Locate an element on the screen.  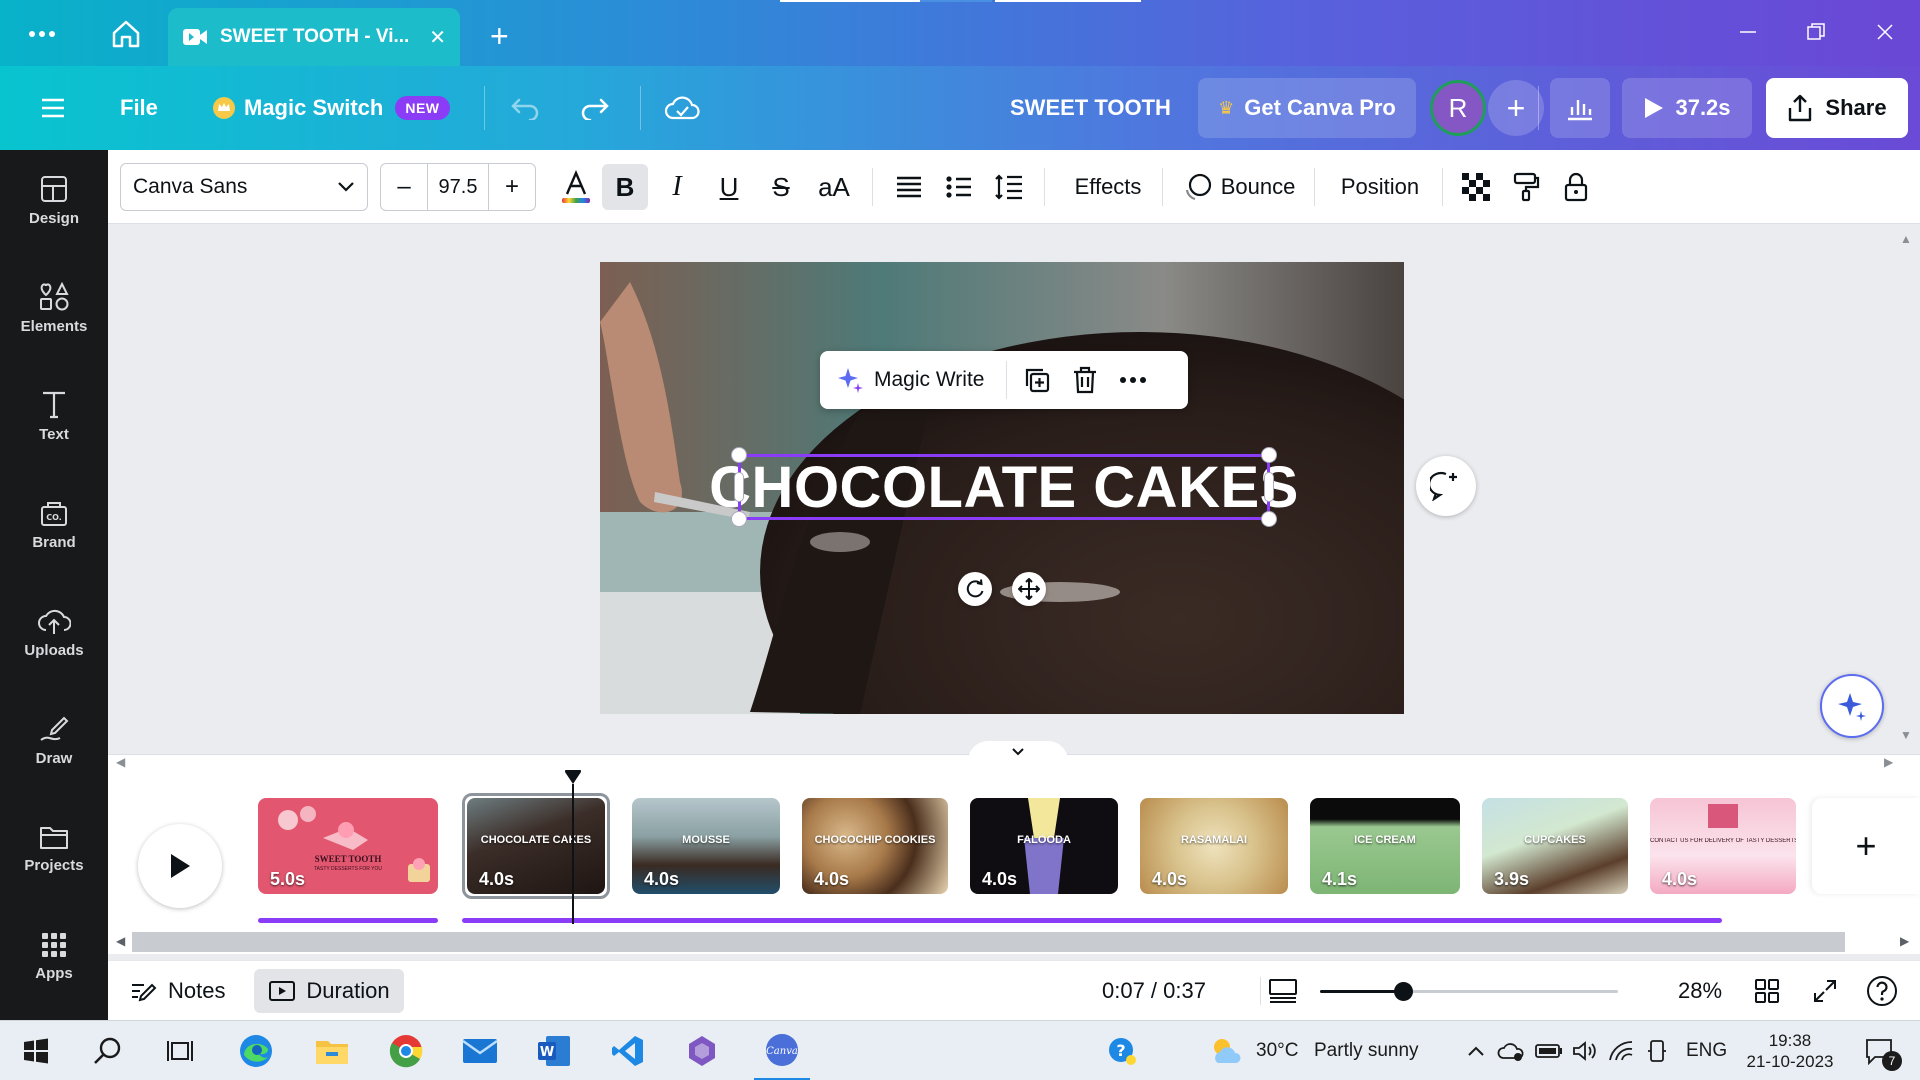
battery-icon is located at coordinates (1549, 1050).